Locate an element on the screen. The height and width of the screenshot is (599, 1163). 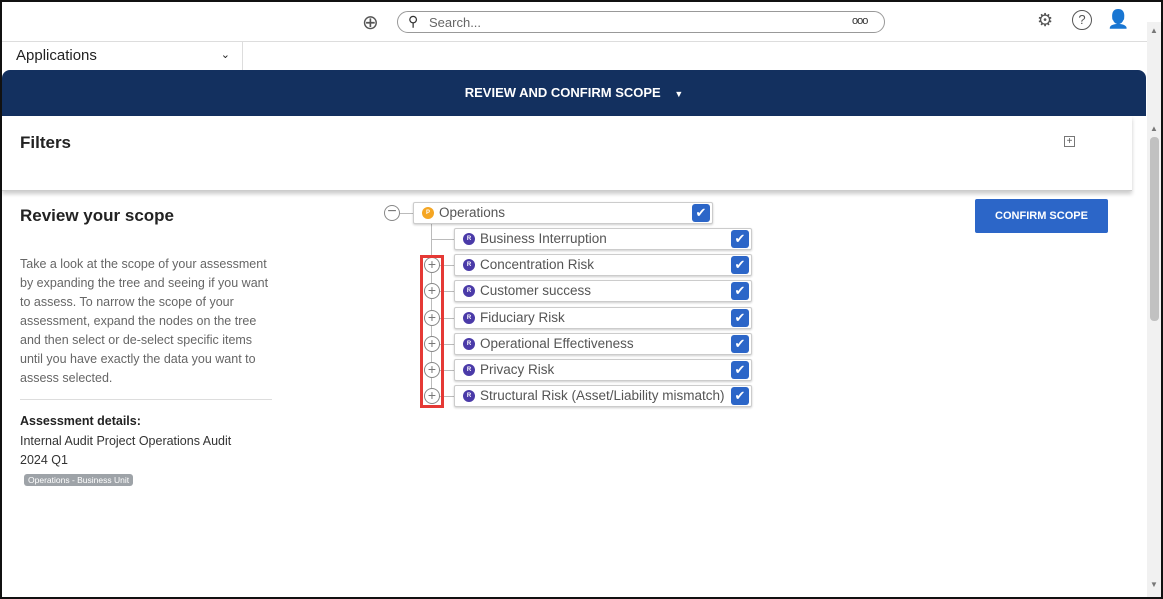
chevron-down-icon: ⌄ is located at coordinates (225, 55).